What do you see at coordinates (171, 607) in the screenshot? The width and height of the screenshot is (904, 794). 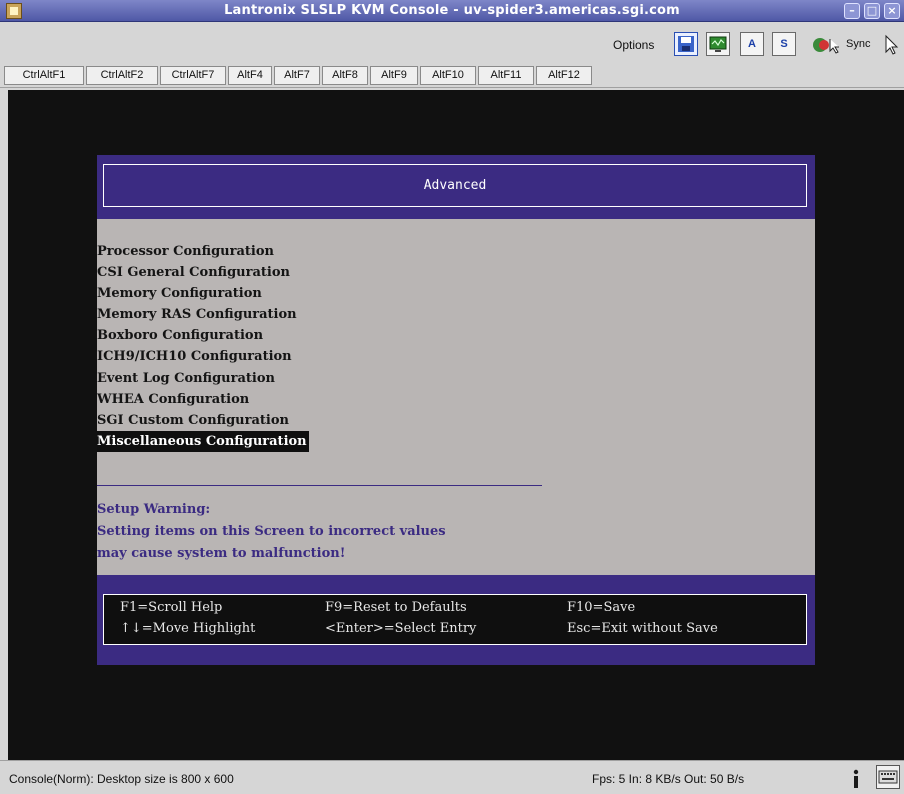 I see `key-help-f1: F1=Scroll Help` at bounding box center [171, 607].